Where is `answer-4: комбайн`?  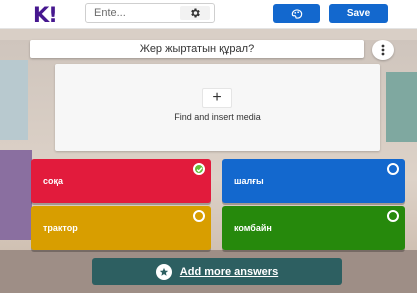
answer-4: комбайн is located at coordinates (313, 228).